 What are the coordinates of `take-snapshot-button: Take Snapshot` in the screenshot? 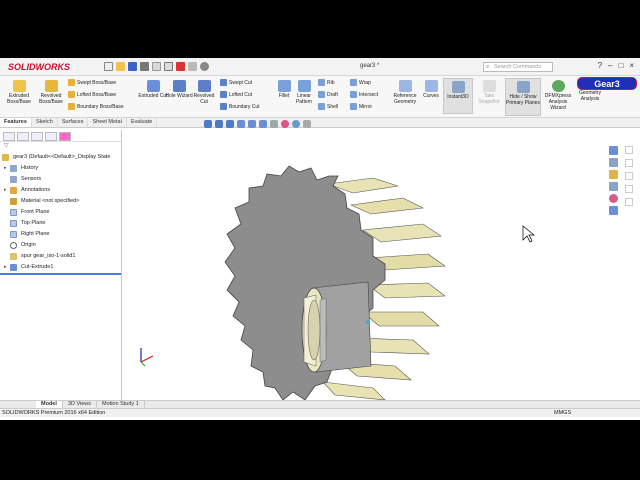 It's located at (489, 92).